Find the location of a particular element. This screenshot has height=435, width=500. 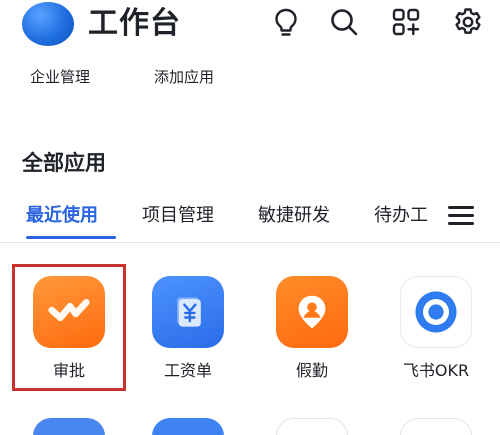

lightbulb-icon is located at coordinates (286, 22).